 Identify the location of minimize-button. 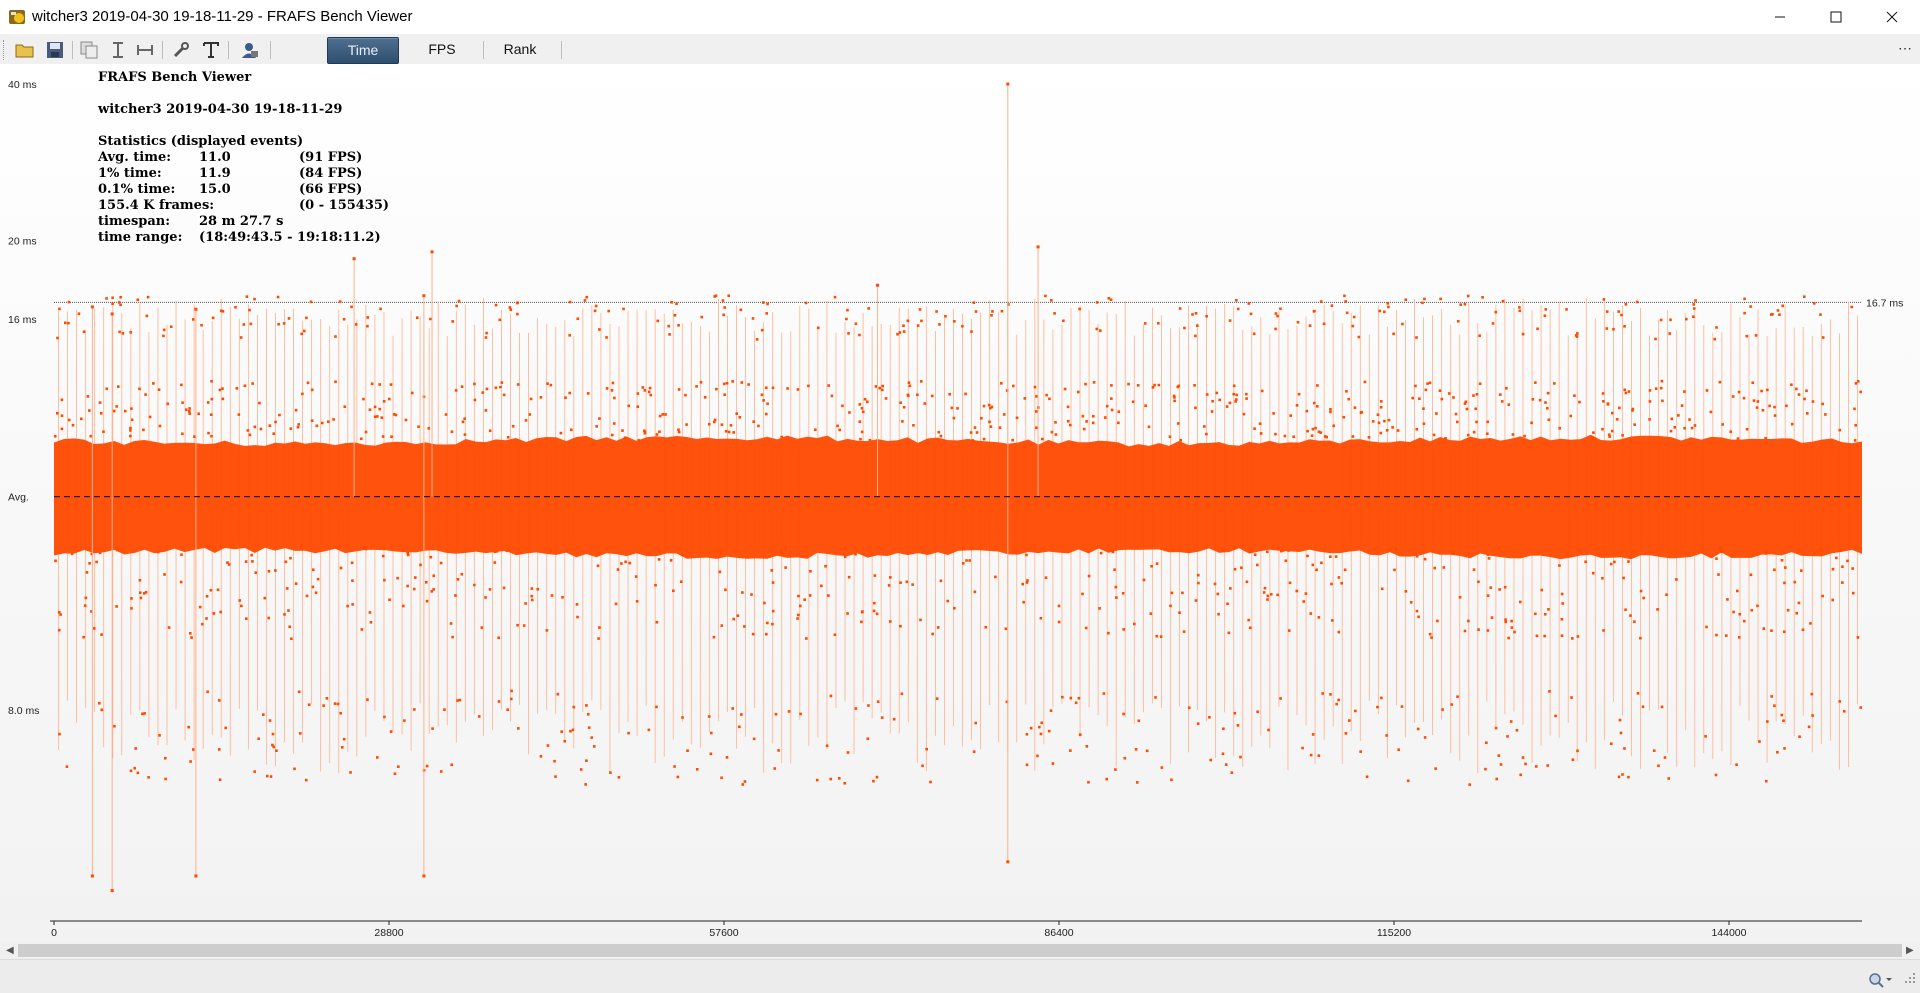
(1780, 17).